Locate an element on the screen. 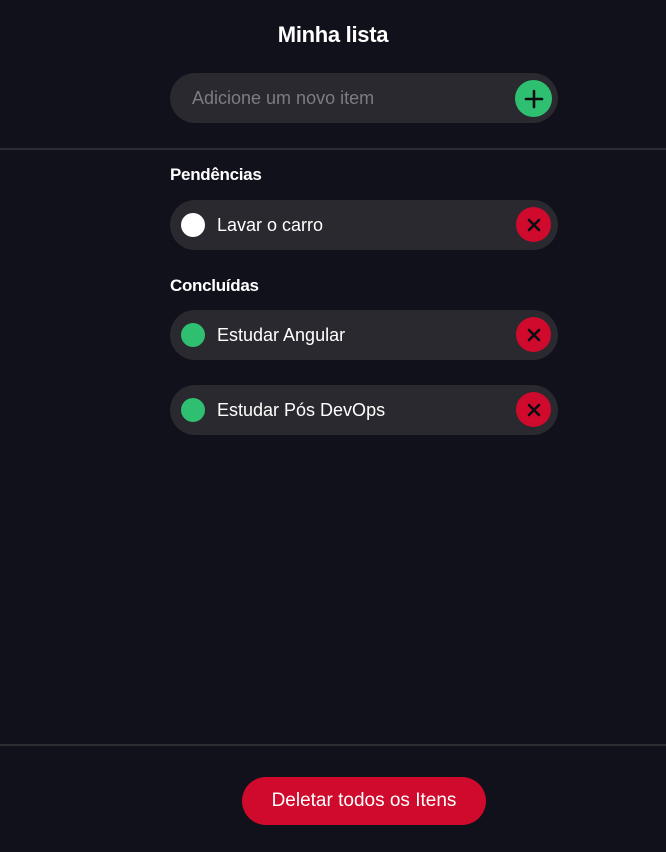 This screenshot has height=852, width=666. item-label: Estudar Angular is located at coordinates (281, 335).